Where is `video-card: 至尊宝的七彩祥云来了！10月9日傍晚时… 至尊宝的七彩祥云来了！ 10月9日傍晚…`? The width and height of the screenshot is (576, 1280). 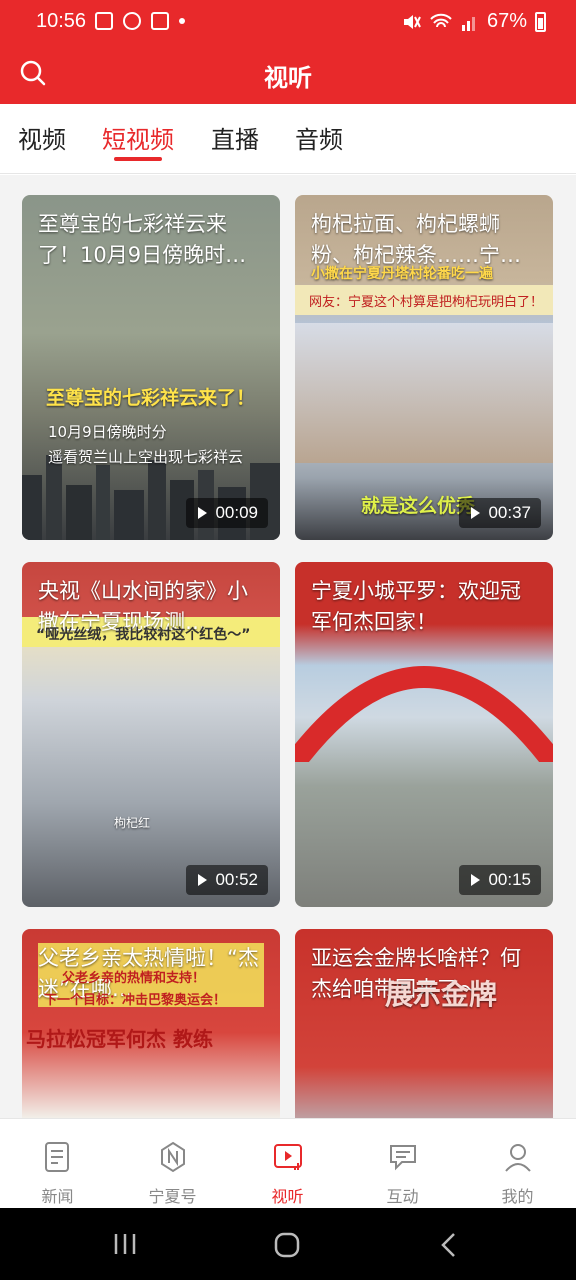 video-card: 至尊宝的七彩祥云来了！10月9日傍晚时… 至尊宝的七彩祥云来了！ 10月9日傍晚… is located at coordinates (151, 367).